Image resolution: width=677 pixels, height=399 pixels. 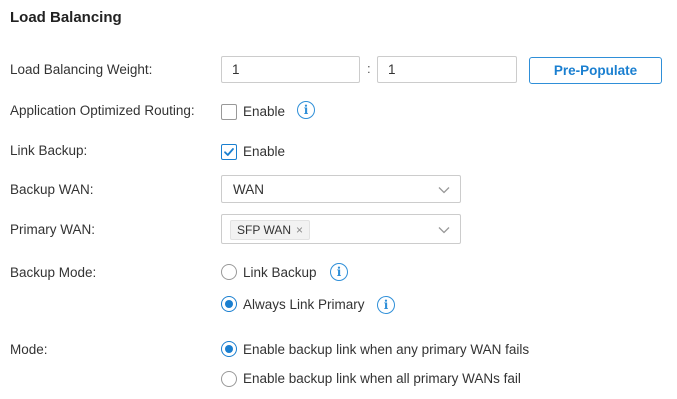 I want to click on app-routing-enable-label: Enable, so click(x=264, y=111).